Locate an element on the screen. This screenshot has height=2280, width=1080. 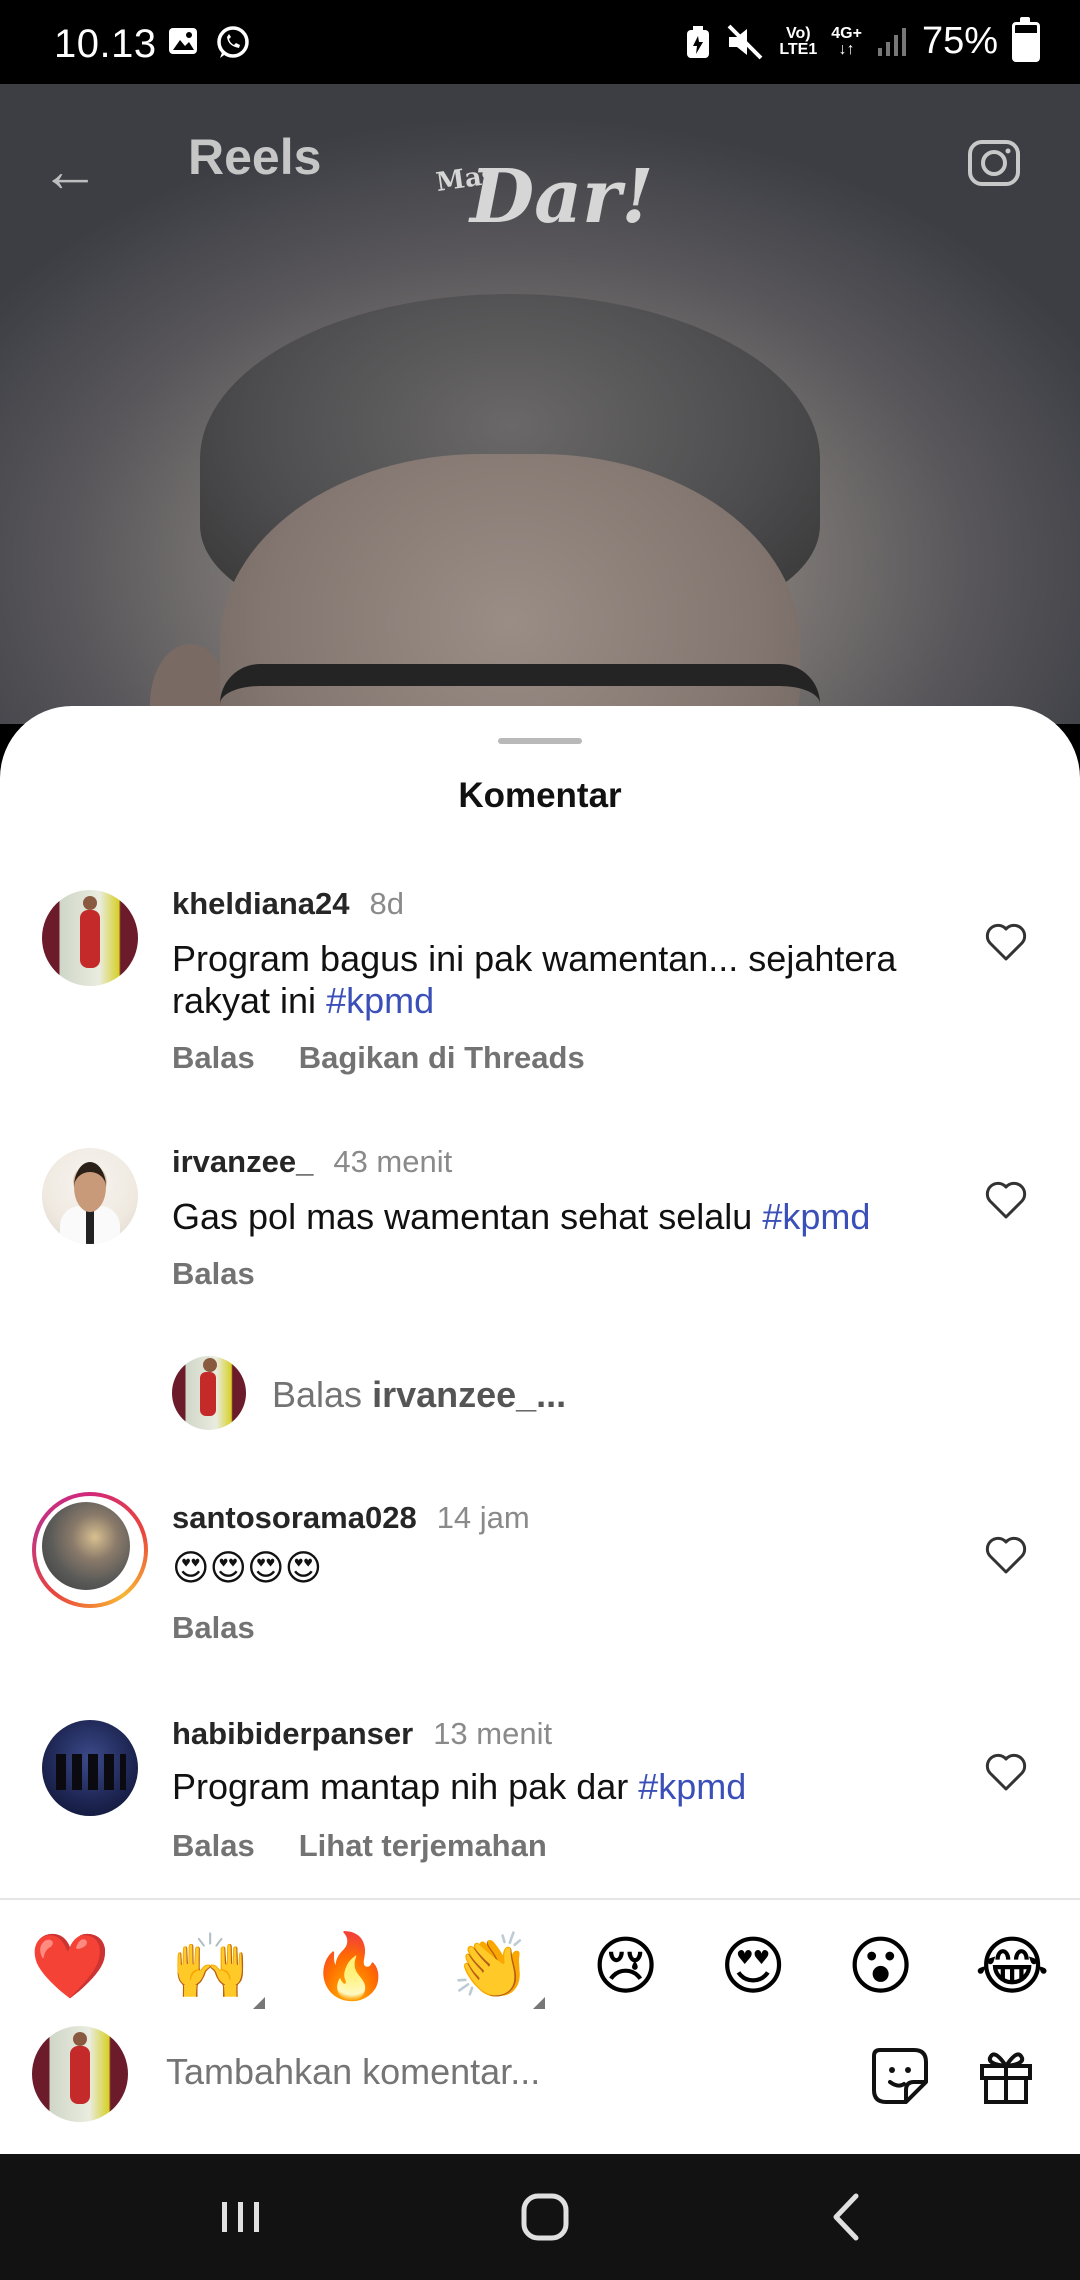
whatsapp-icon is located at coordinates (233, 42).